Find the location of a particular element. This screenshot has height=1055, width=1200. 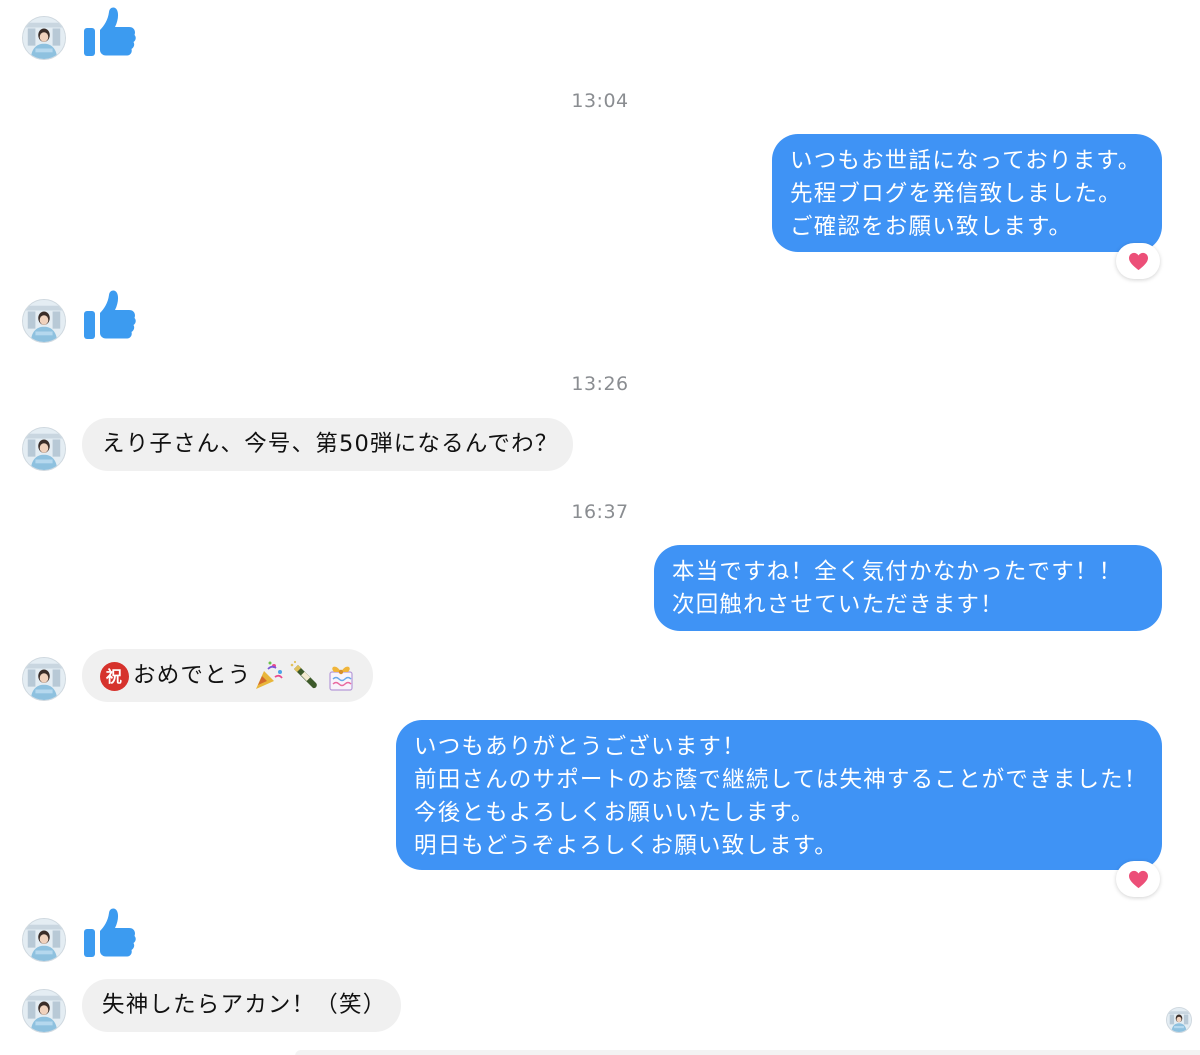

message-line: 先程ブログを発信致しました。 is located at coordinates (956, 194).